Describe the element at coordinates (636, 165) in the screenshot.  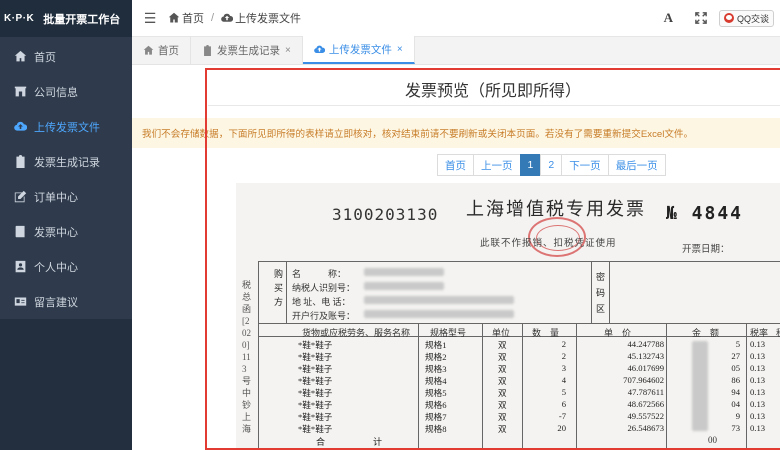
I see `page-last: 最后一页` at that location.